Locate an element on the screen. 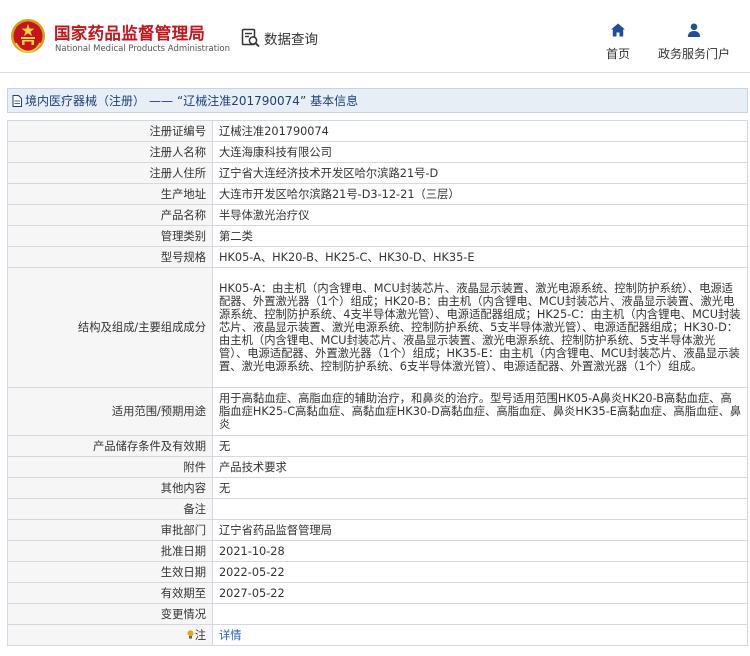  note-label-cell: 注 is located at coordinates (110, 635).